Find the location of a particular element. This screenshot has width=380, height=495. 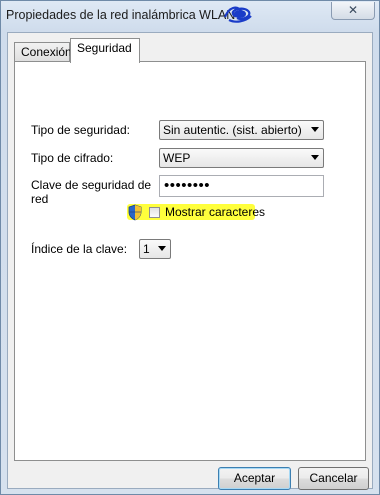

close-button: ✕ is located at coordinates (353, 11).